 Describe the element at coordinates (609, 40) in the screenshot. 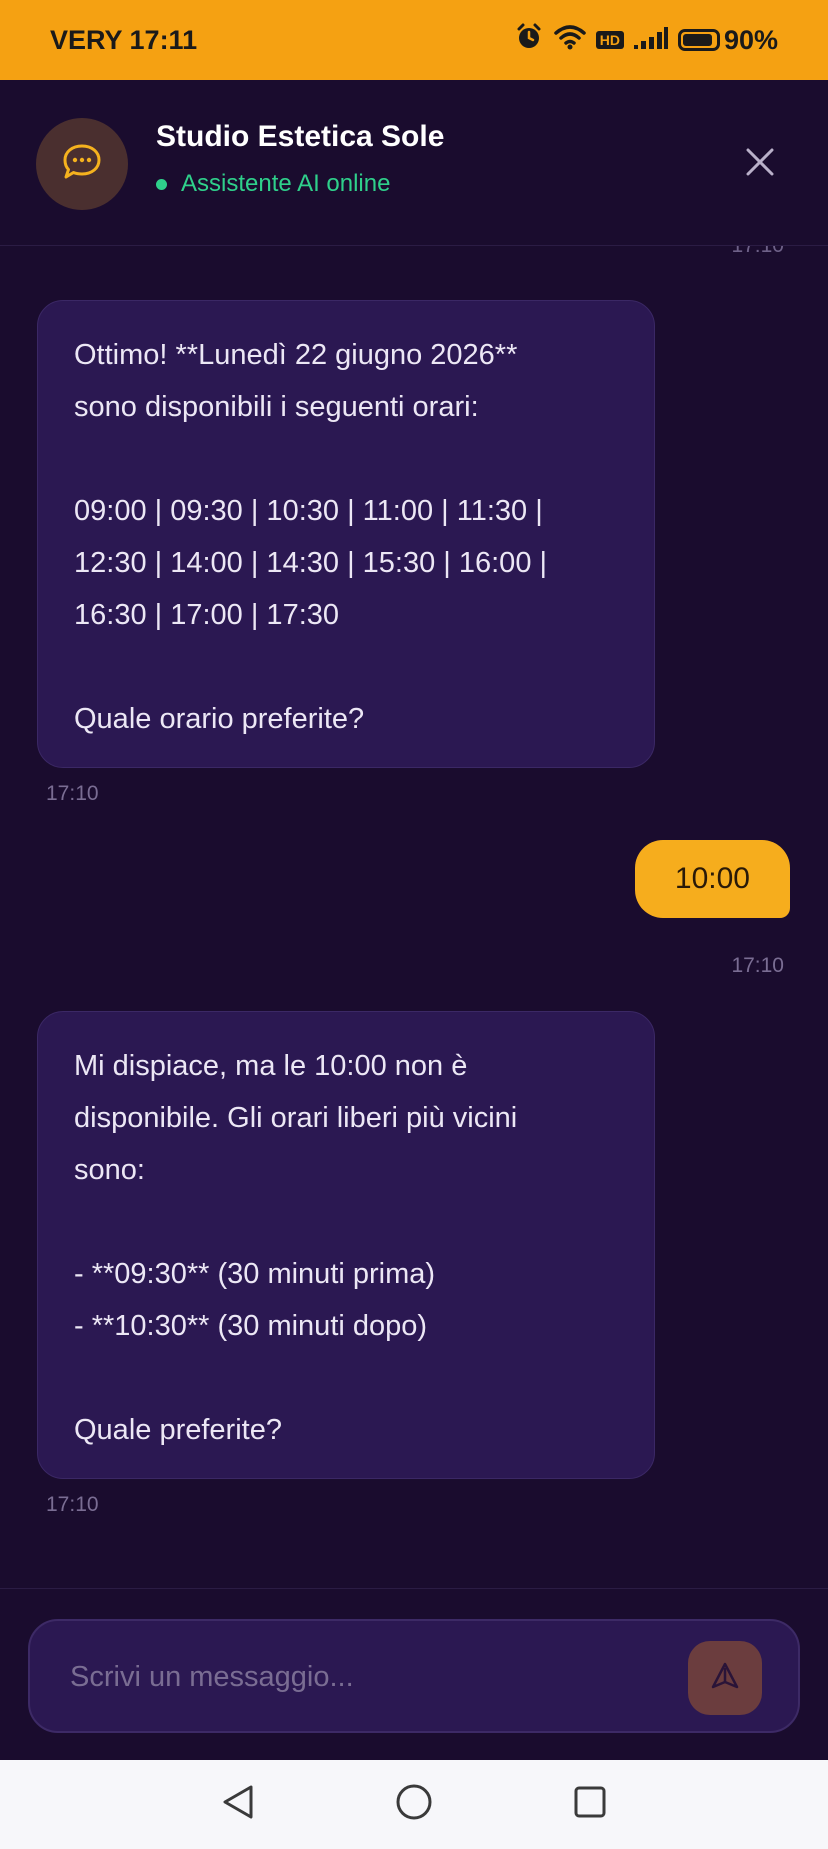

I see `hd-icon: HD` at that location.